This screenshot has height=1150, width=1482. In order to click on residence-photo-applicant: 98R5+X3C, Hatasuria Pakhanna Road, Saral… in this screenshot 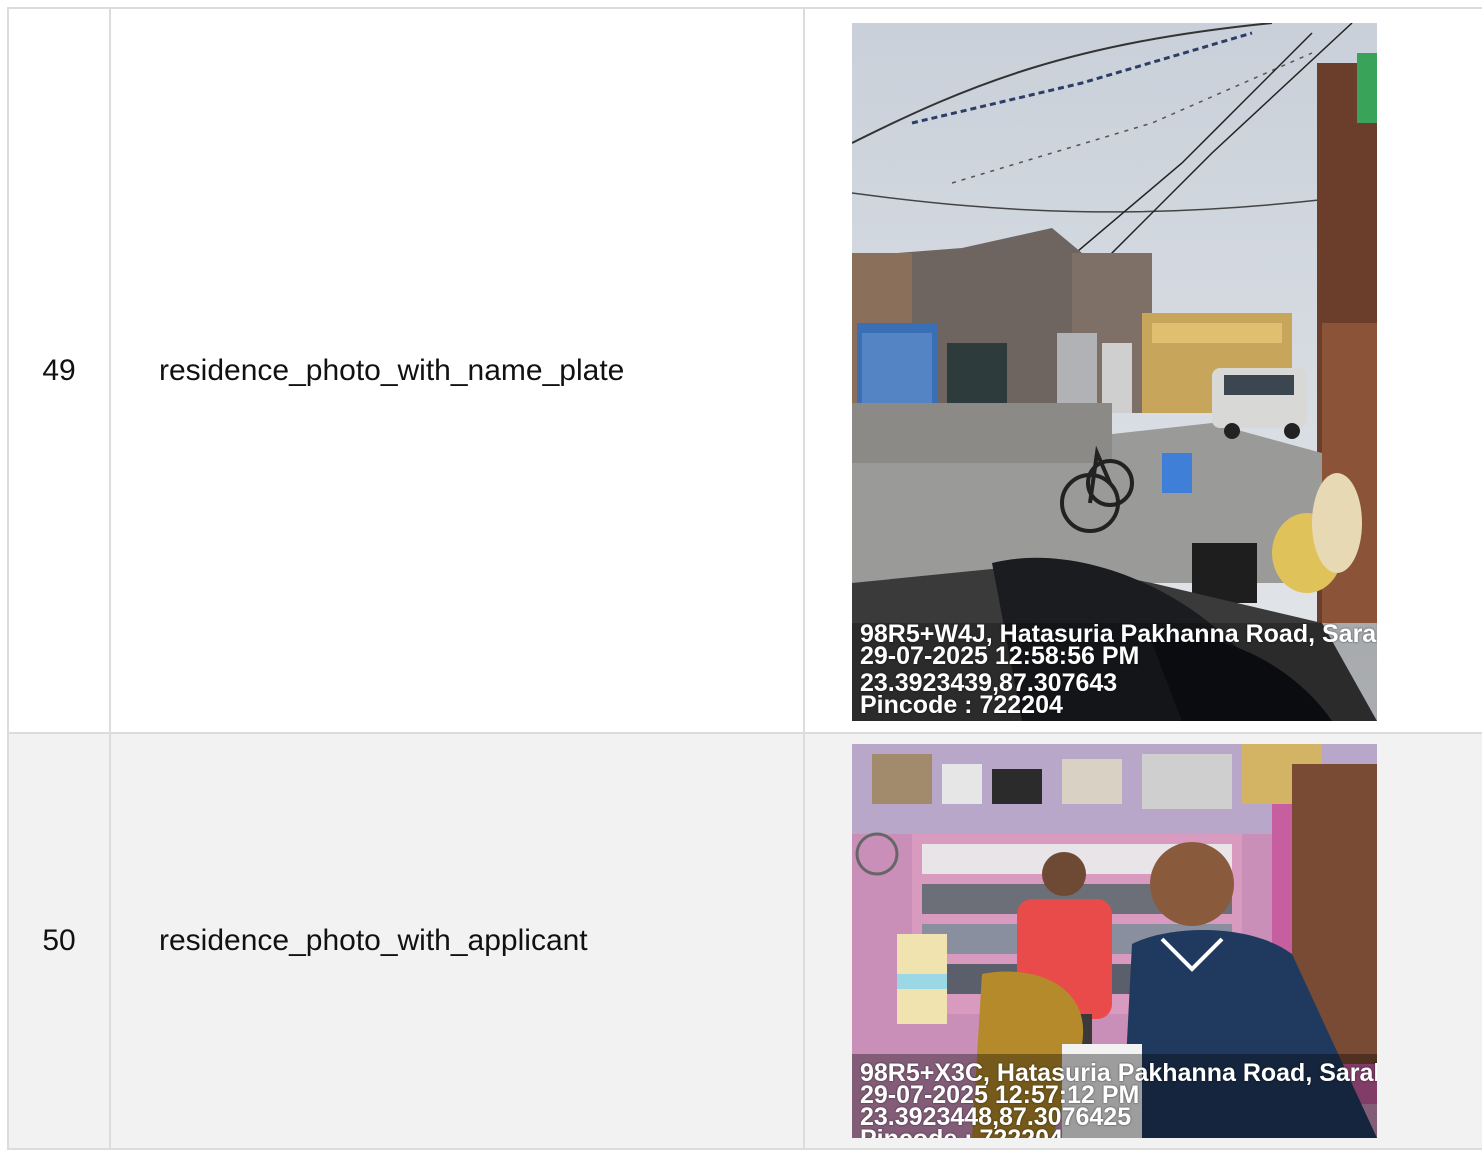, I will do `click(1114, 941)`.